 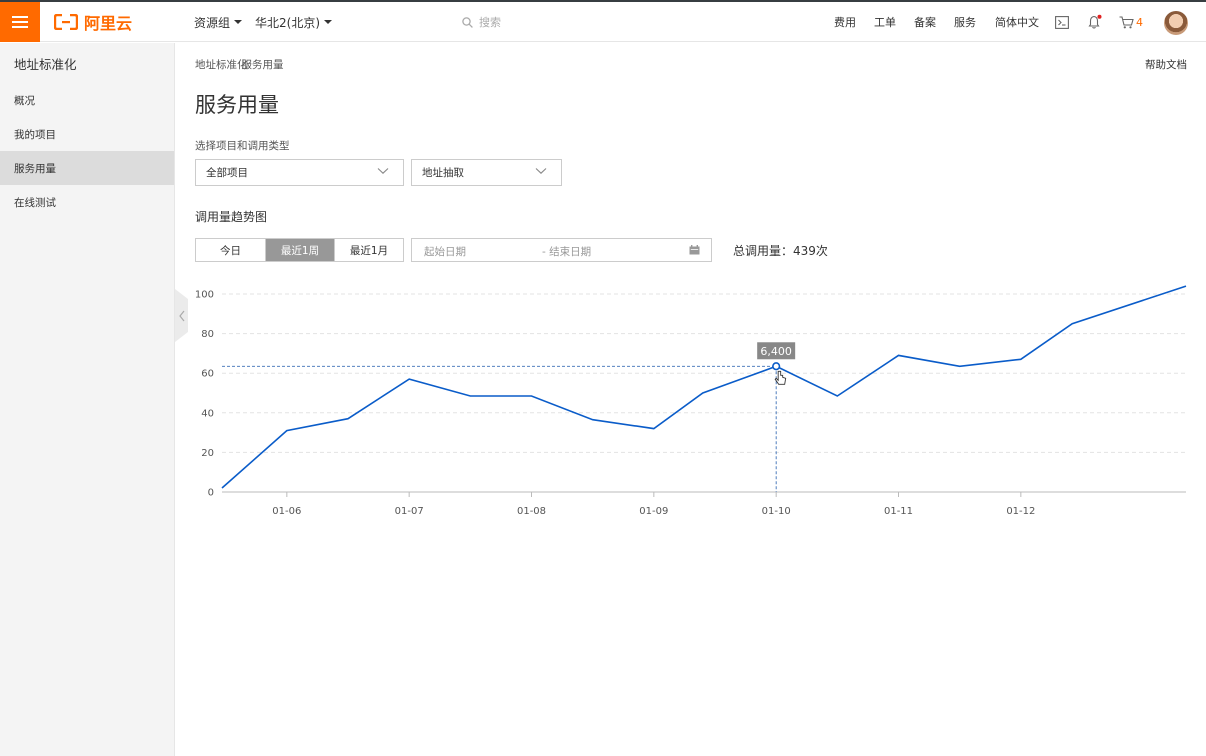 I want to click on y-tick-label: 100, so click(x=204, y=295).